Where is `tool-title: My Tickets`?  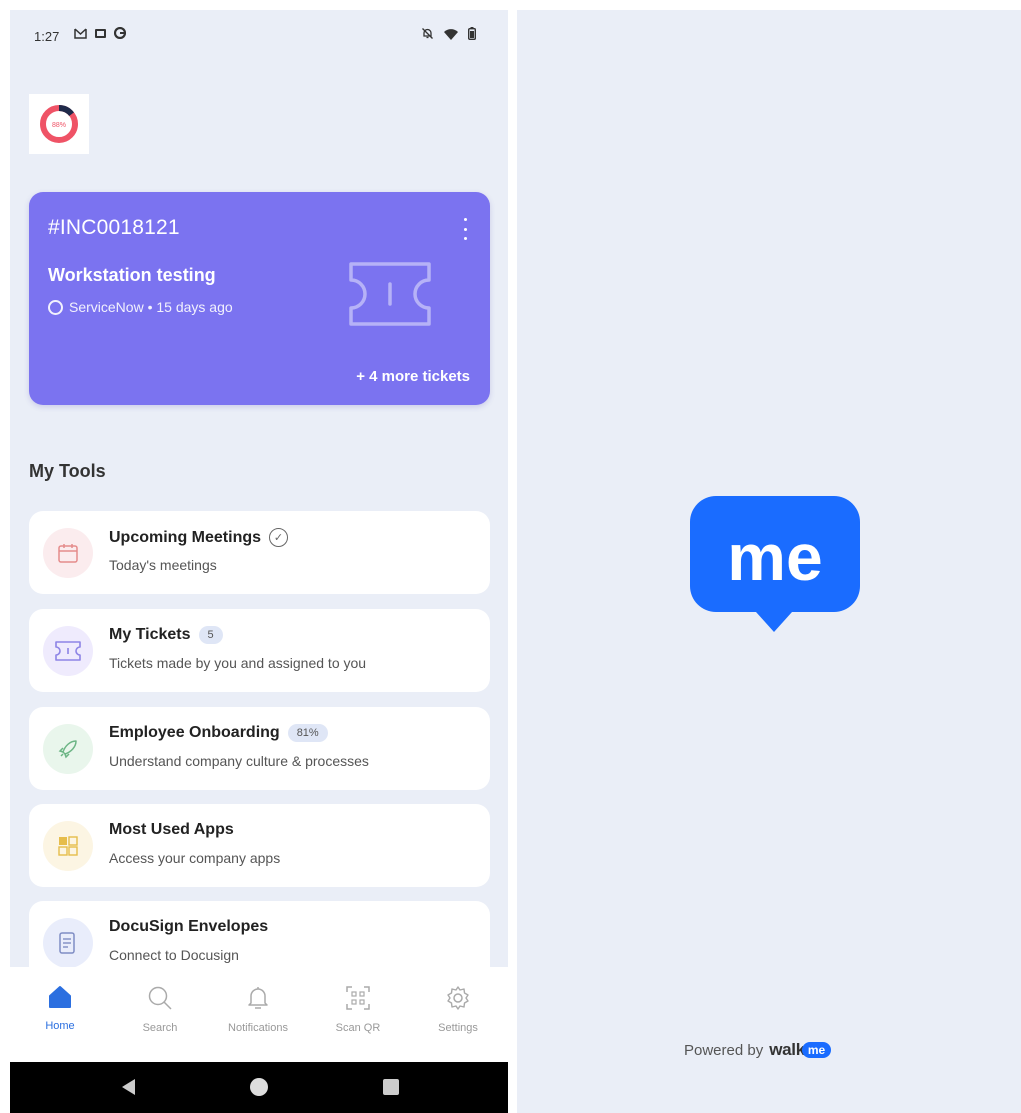
tool-title: My Tickets is located at coordinates (150, 634).